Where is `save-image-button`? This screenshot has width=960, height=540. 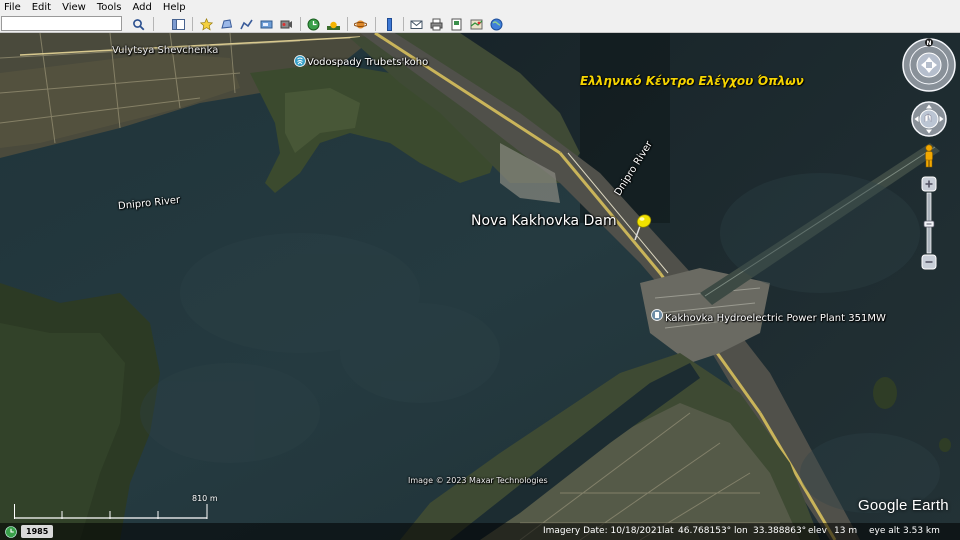 save-image-button is located at coordinates (456, 24).